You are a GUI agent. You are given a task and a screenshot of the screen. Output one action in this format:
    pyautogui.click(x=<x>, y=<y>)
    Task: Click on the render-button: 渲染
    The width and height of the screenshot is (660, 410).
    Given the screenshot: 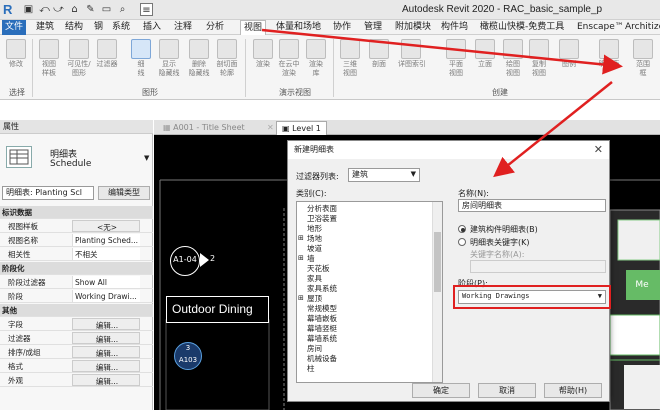 What is the action you would take?
    pyautogui.click(x=263, y=54)
    